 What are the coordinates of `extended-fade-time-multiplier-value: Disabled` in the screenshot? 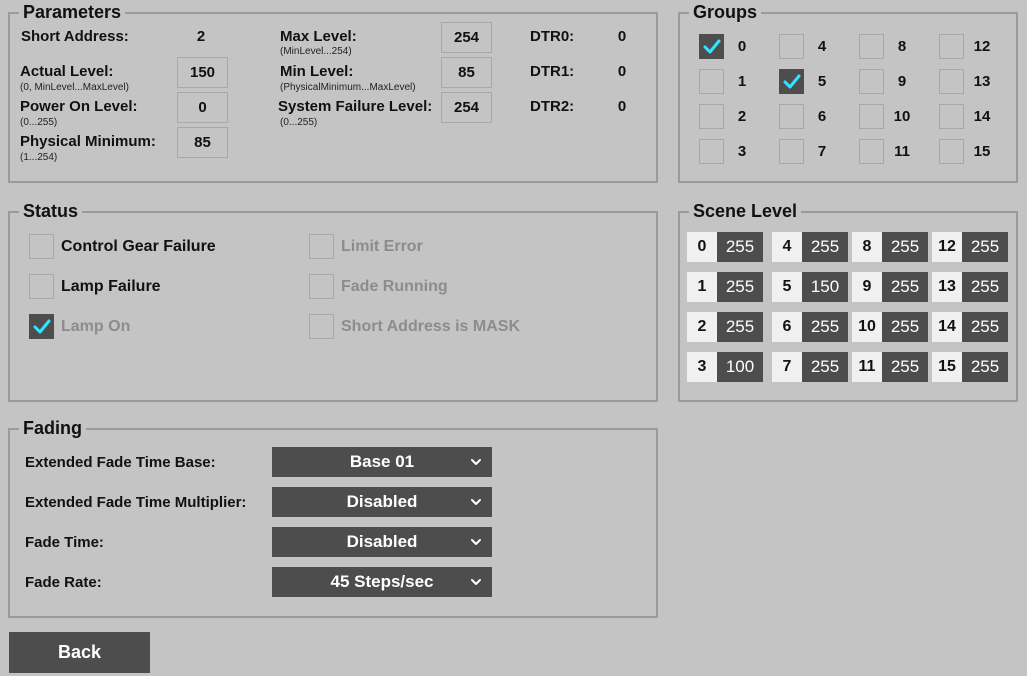 It's located at (382, 501).